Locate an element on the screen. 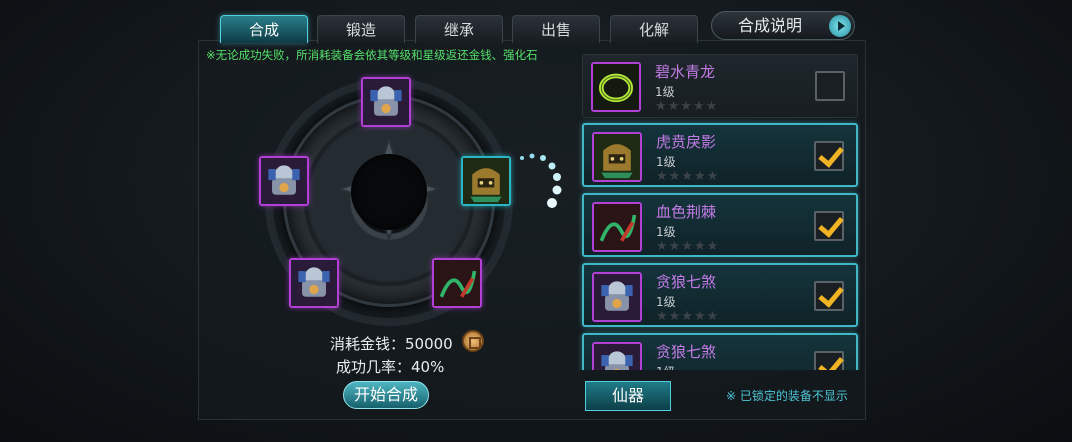 The width and height of the screenshot is (1072, 442). item-name: 碧水青龙 is located at coordinates (685, 72).